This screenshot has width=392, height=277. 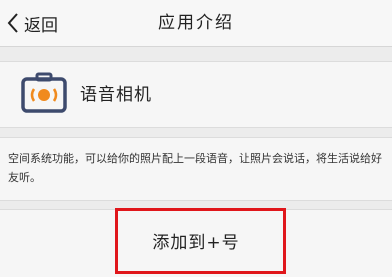 I want to click on description-text: 空间系统功能，可以给你的照片配上一段语音，让照片会说话，将生活说给好友听。, so click(x=195, y=168).